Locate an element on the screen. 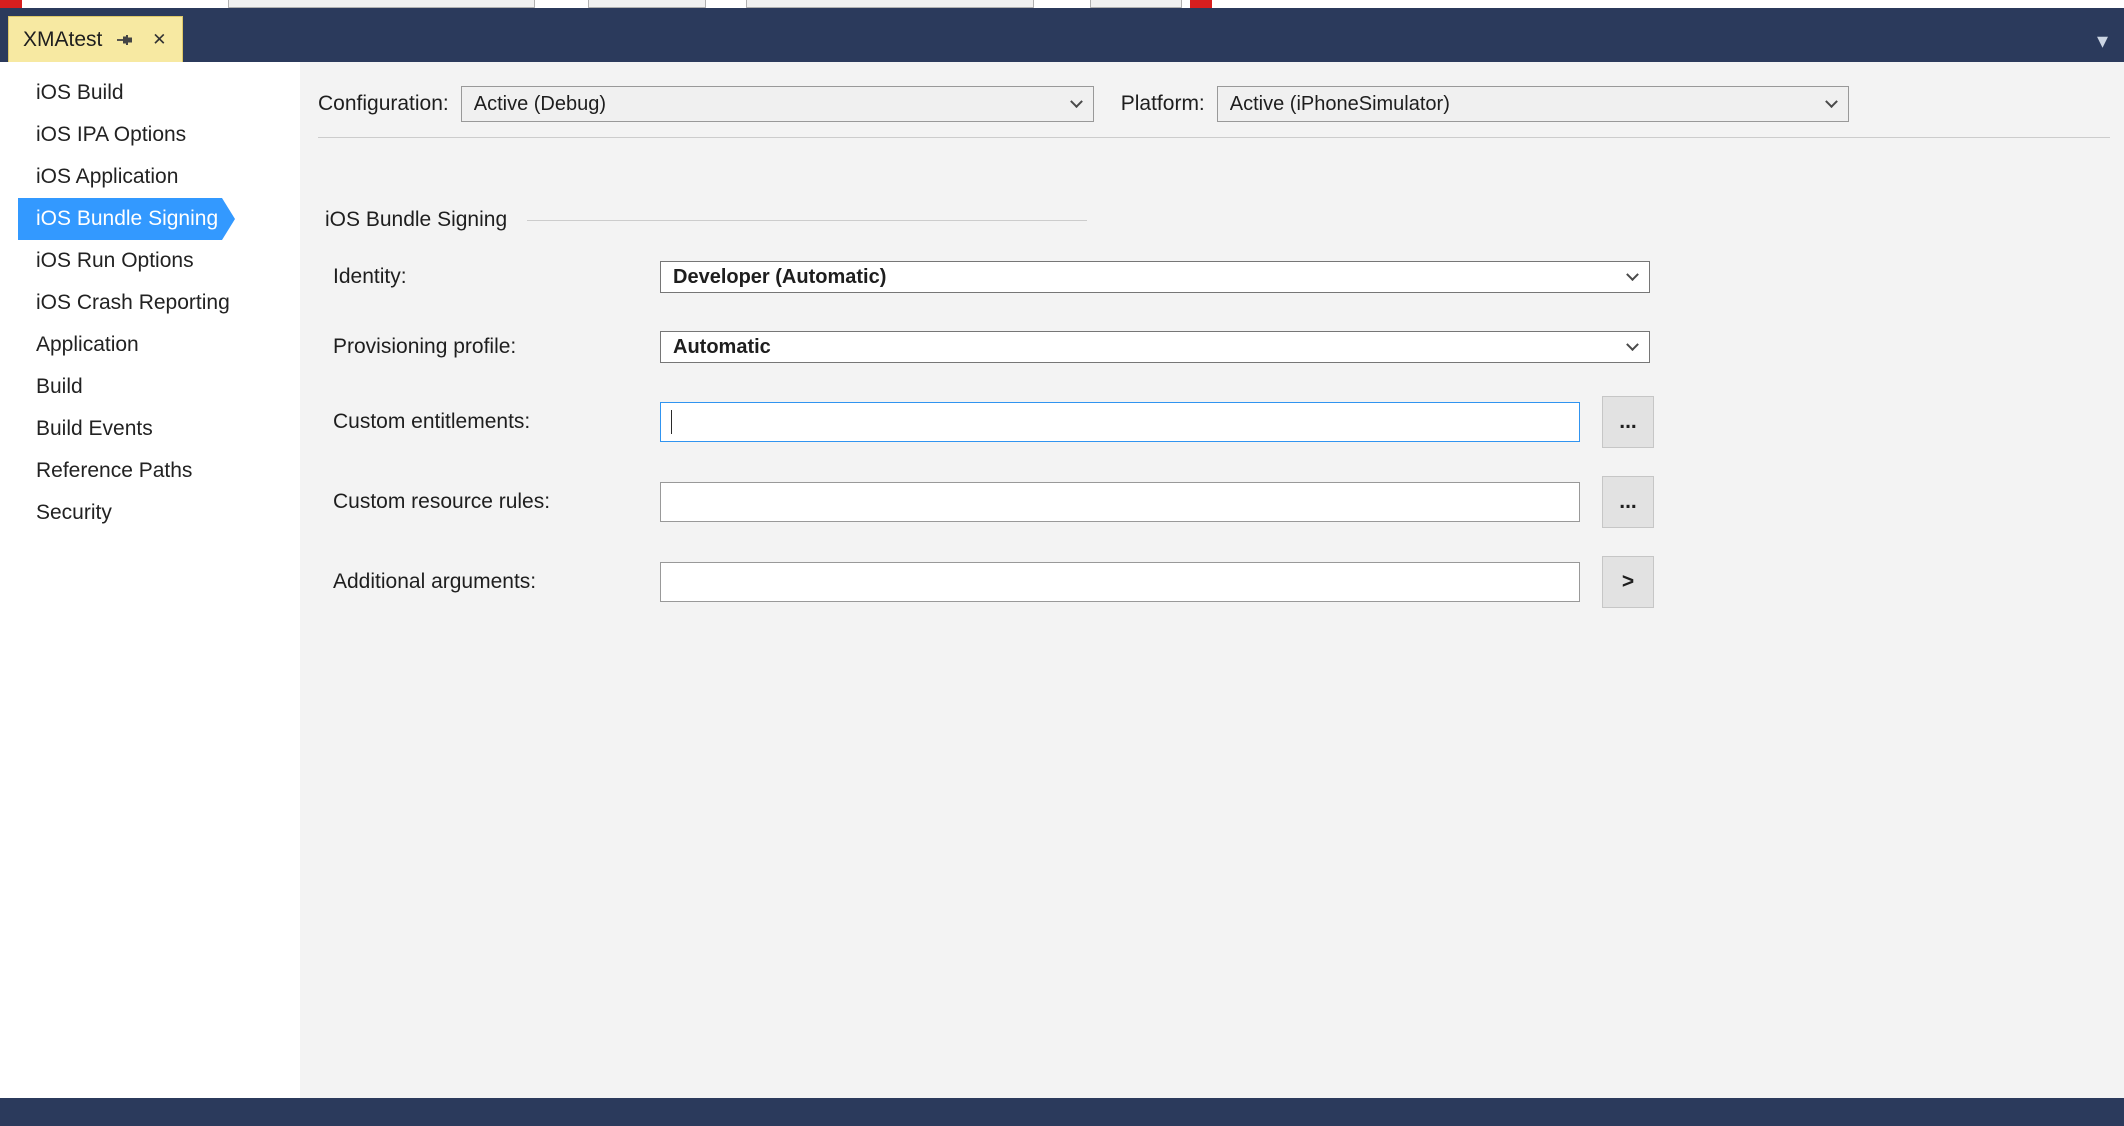  additional-arguments-expand-button: > is located at coordinates (1628, 582).